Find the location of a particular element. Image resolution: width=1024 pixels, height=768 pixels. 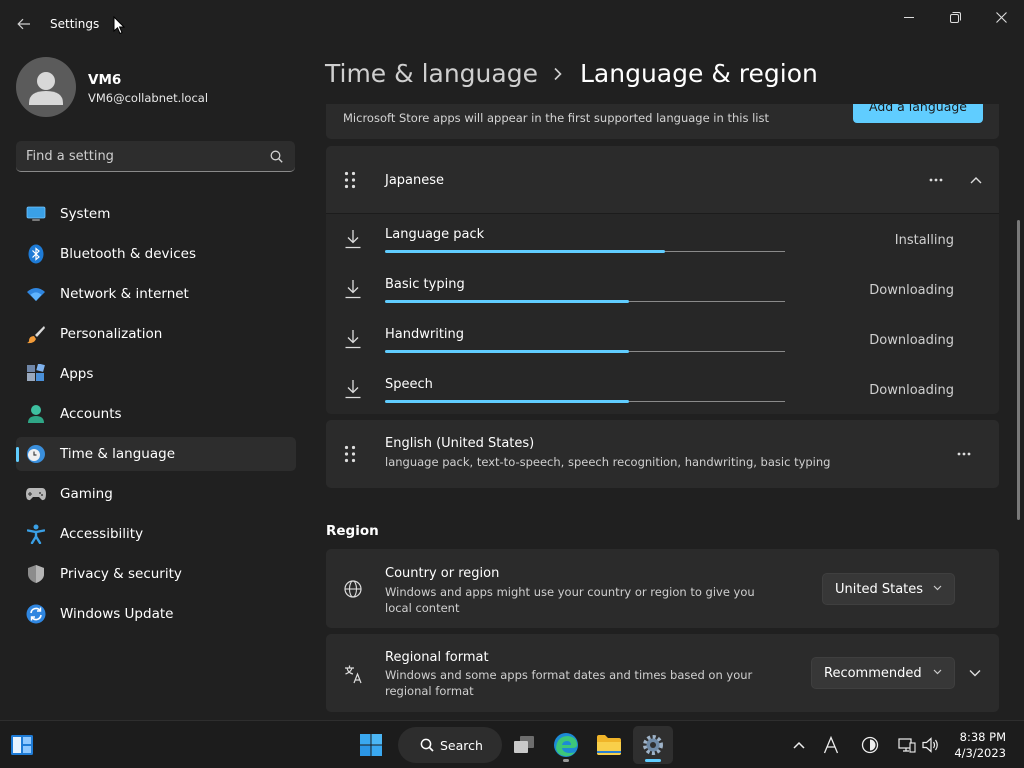

regional-format-dropdown: Recommended is located at coordinates (883, 673).